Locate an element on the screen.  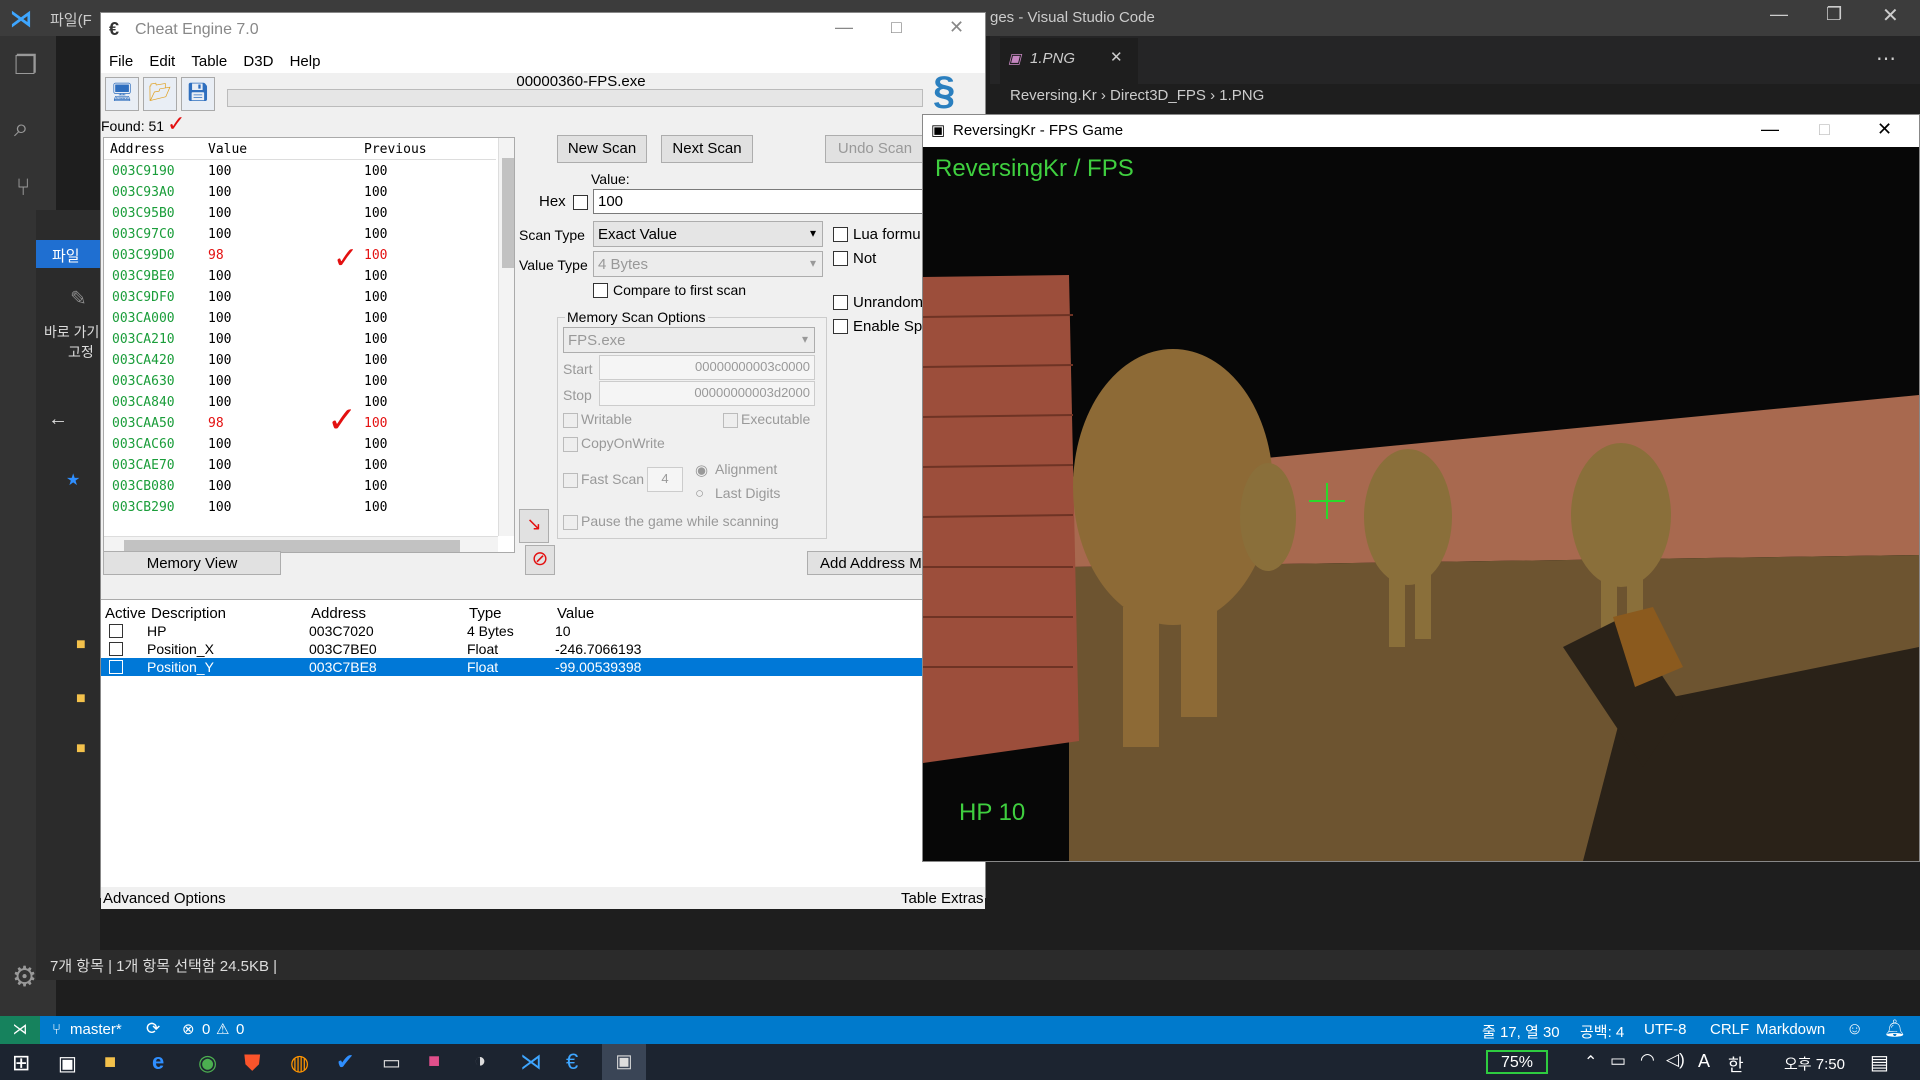
source-control-icon: ⑂ is located at coordinates (23, 188).